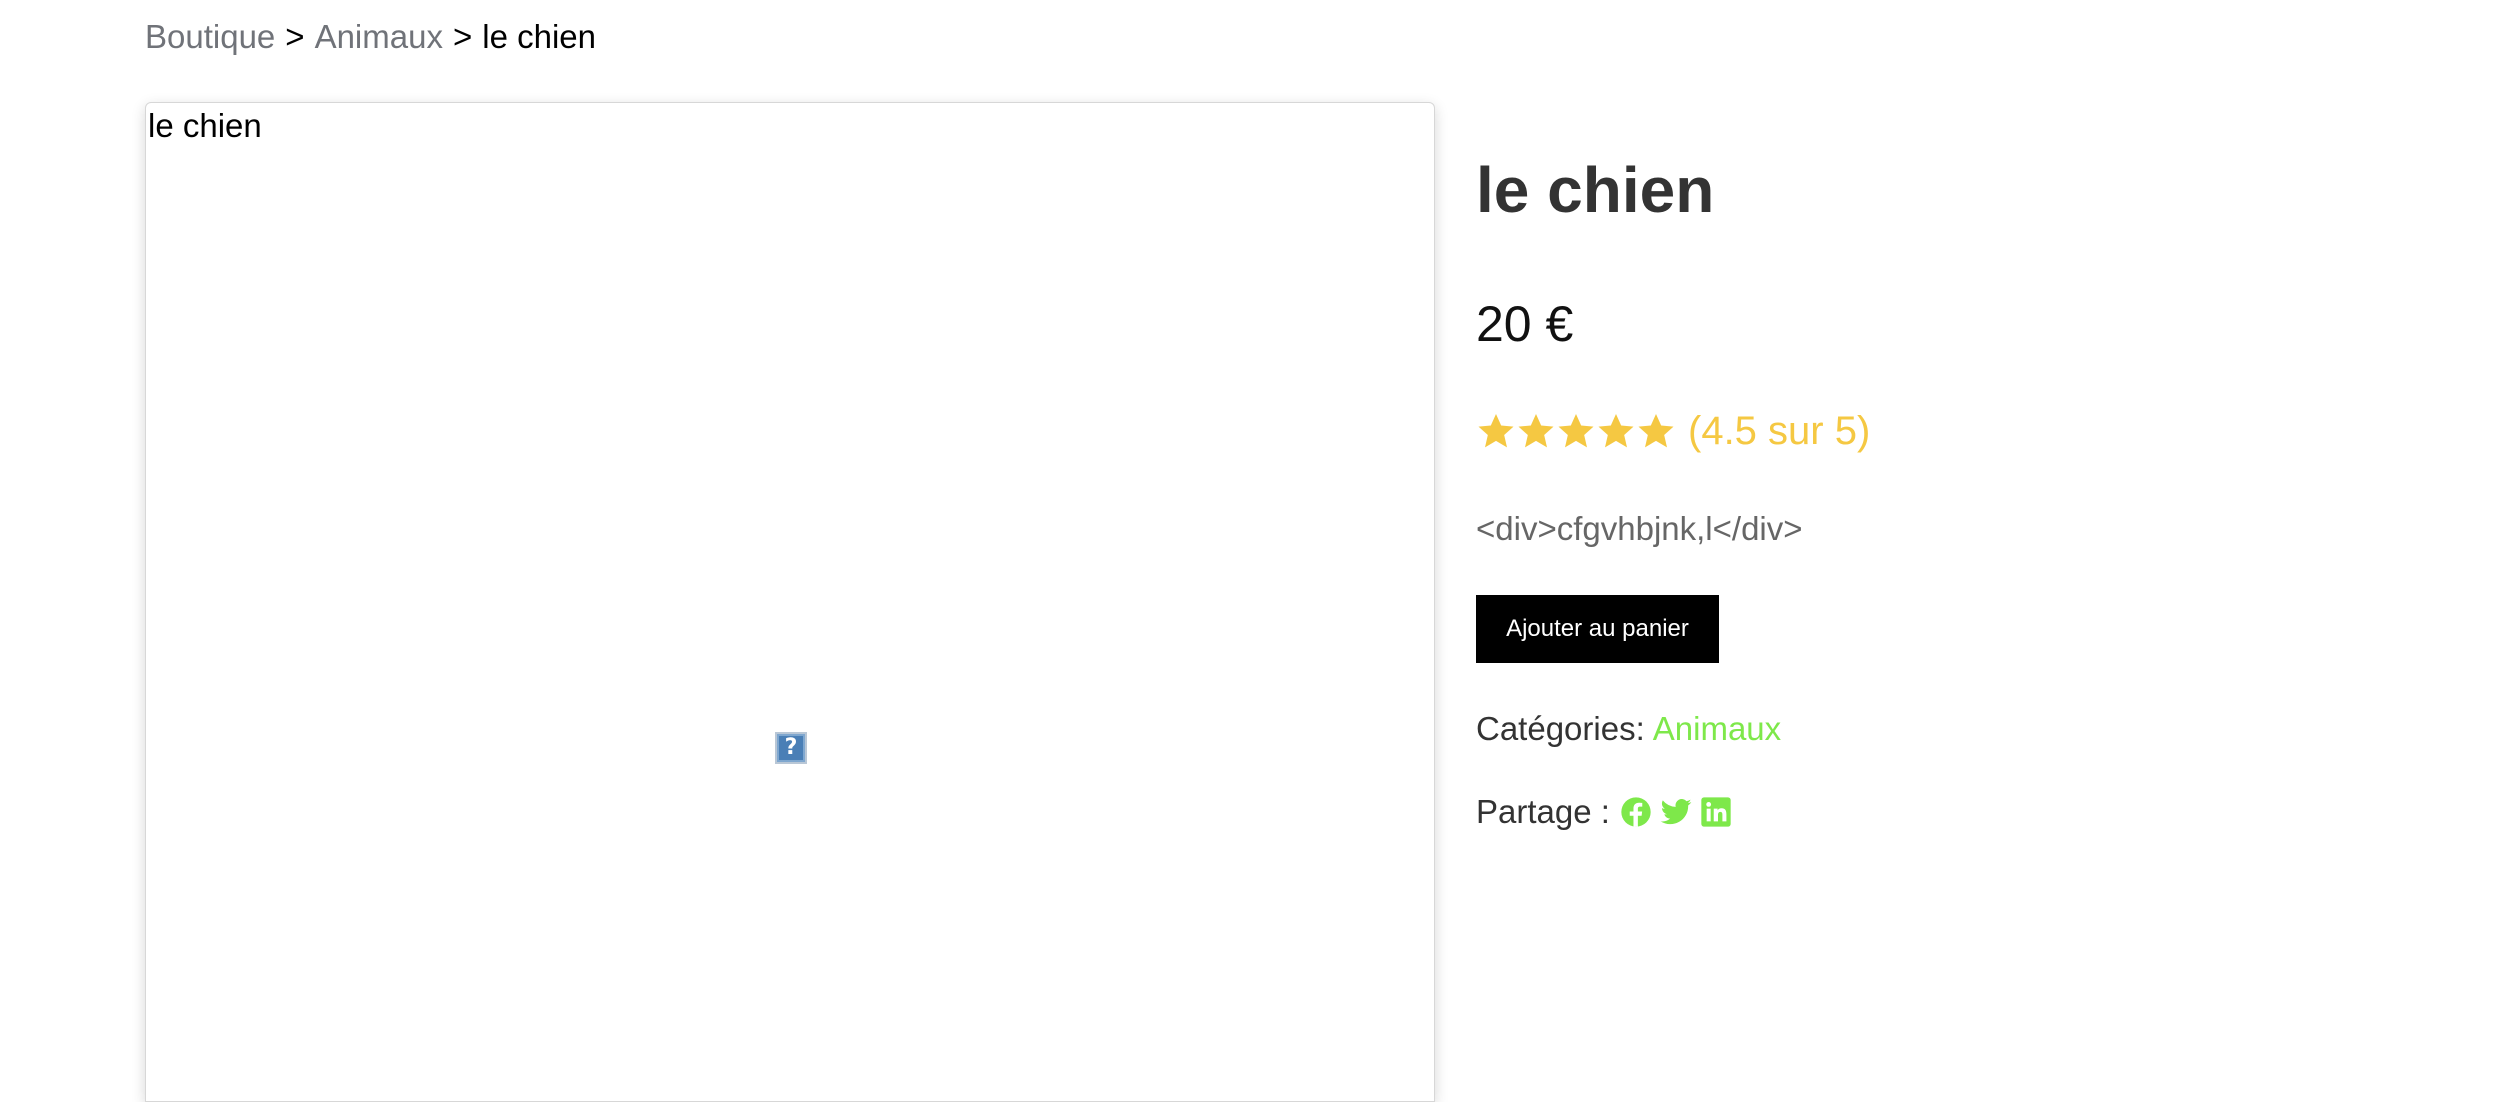  Describe the element at coordinates (1636, 812) in the screenshot. I see `facebook-icon` at that location.